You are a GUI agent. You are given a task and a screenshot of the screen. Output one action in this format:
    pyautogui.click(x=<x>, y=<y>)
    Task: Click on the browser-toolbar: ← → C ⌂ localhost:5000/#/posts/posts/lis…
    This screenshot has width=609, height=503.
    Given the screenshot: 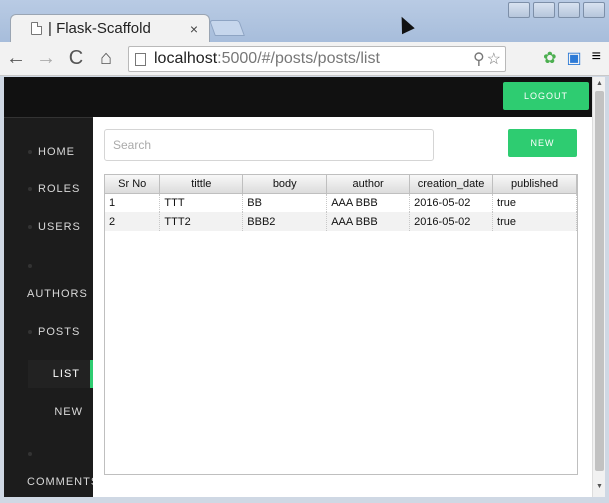 What is the action you would take?
    pyautogui.click(x=304, y=59)
    